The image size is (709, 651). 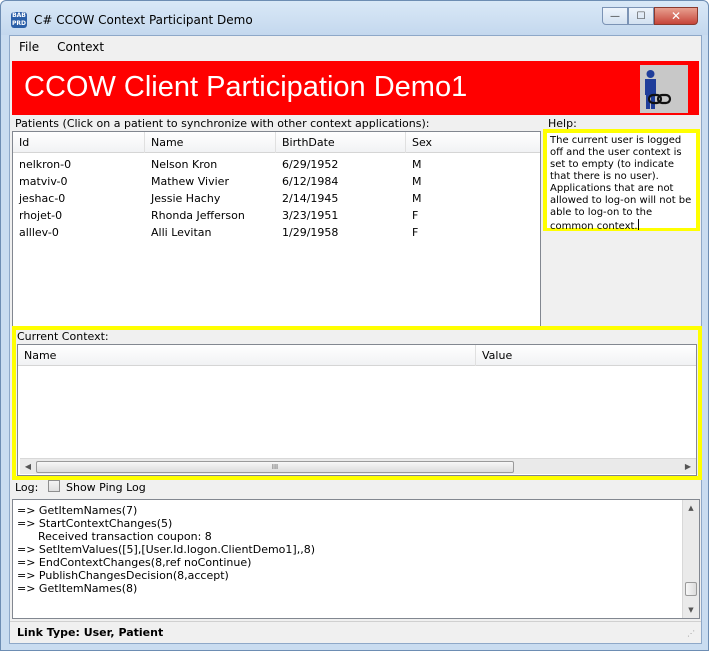 What do you see at coordinates (355, 47) in the screenshot?
I see `menu-bar: File Context` at bounding box center [355, 47].